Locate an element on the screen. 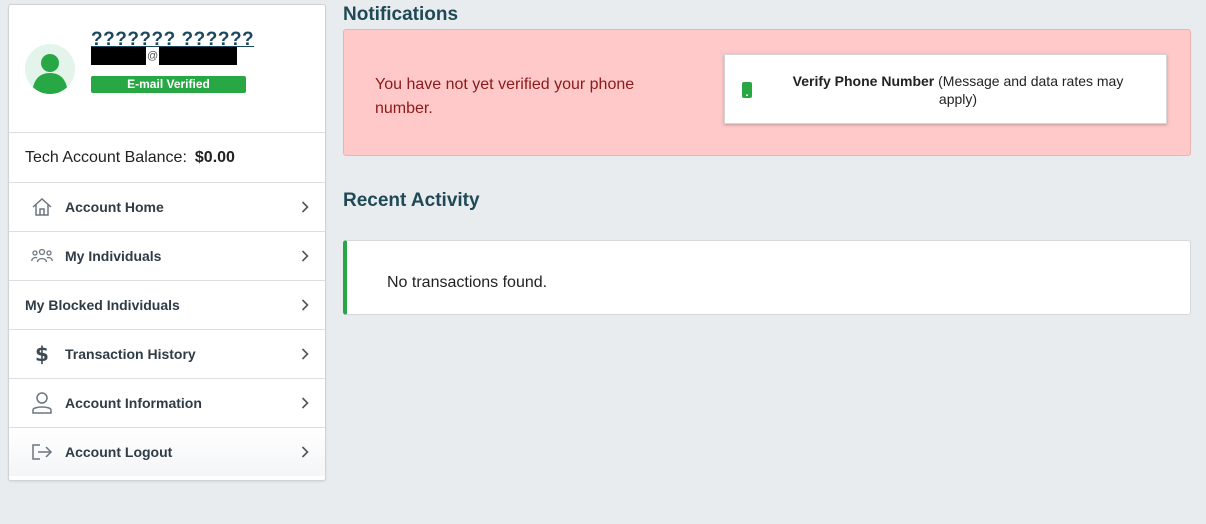  sidebar-item-label: Account Logout is located at coordinates (119, 452).